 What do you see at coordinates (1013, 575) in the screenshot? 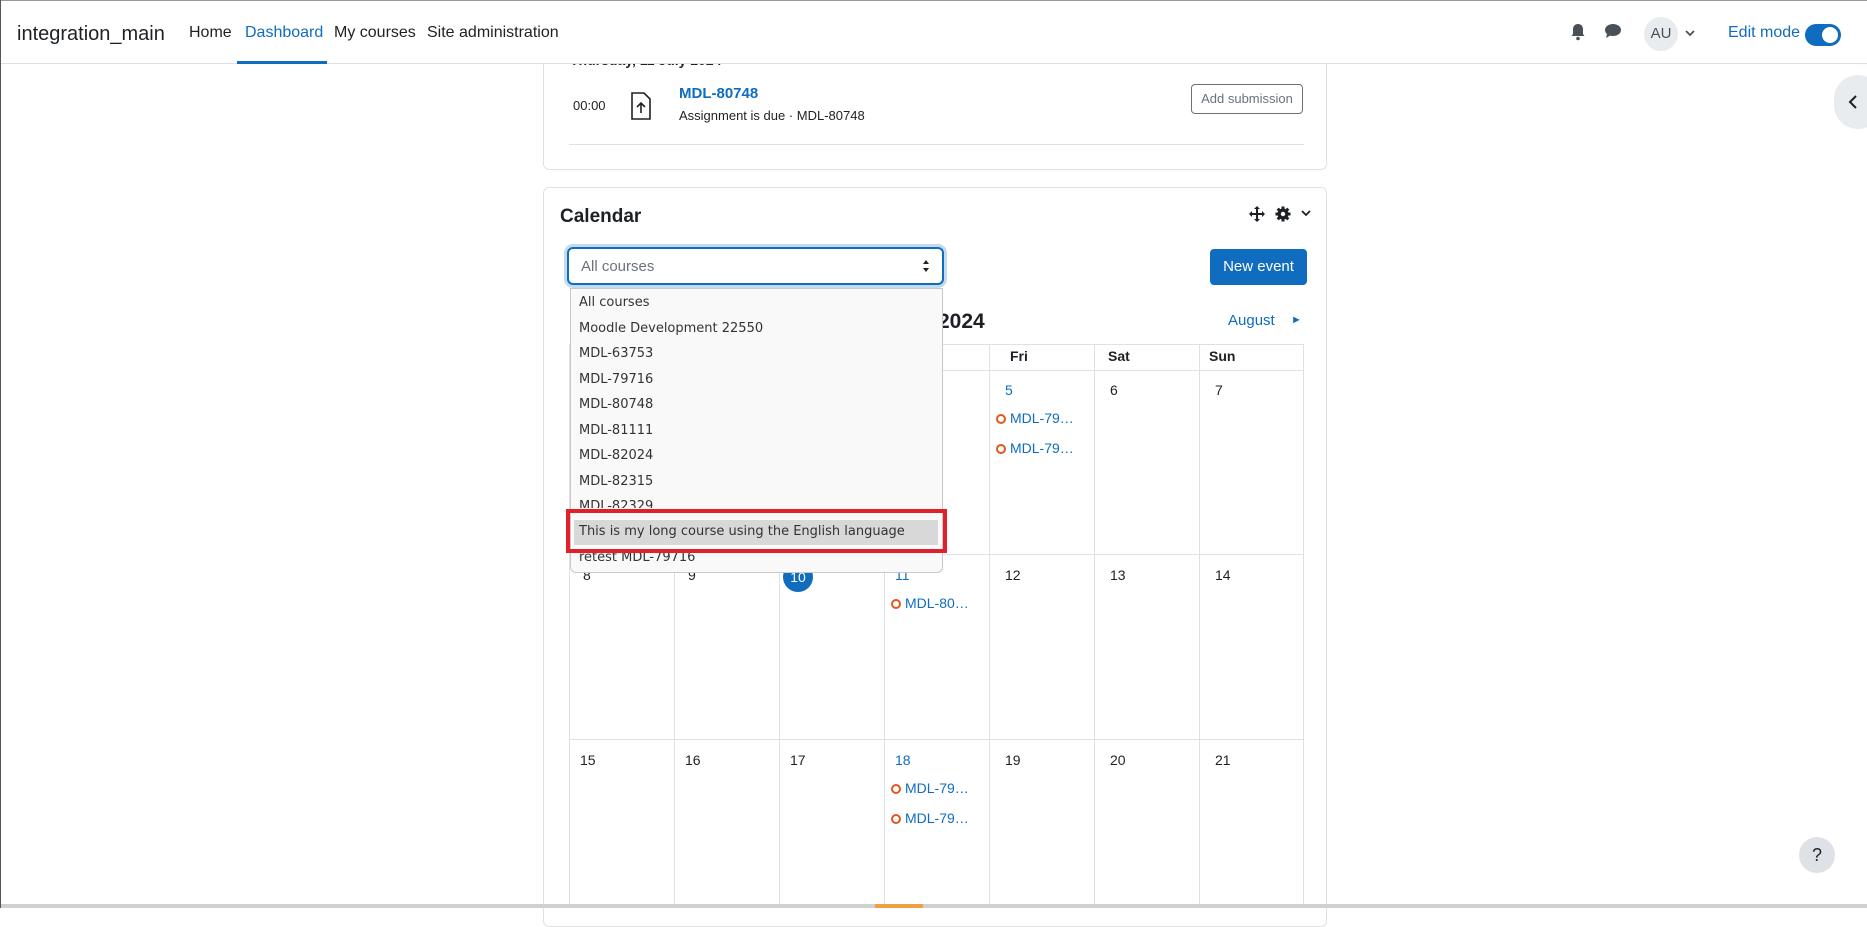
I see `day-12: 12` at bounding box center [1013, 575].